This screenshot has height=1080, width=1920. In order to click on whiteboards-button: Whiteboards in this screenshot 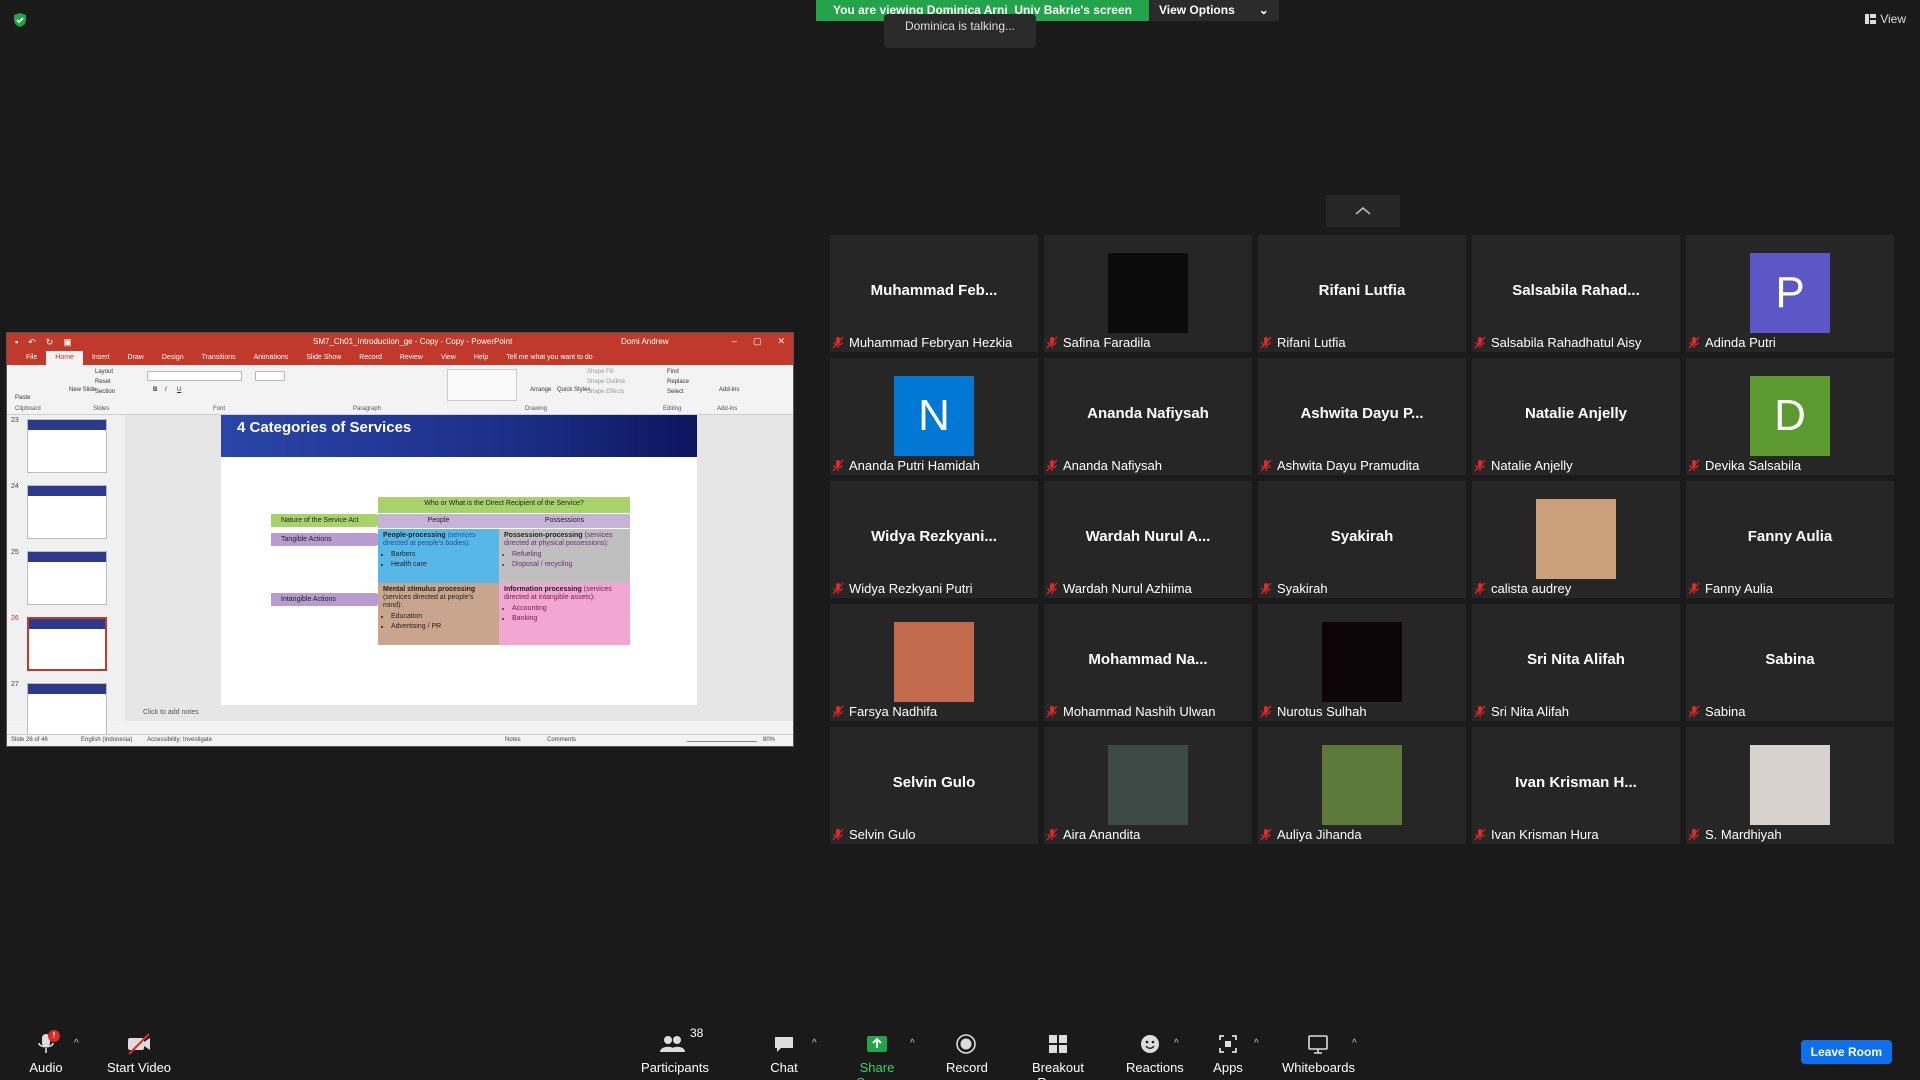, I will do `click(1318, 1048)`.